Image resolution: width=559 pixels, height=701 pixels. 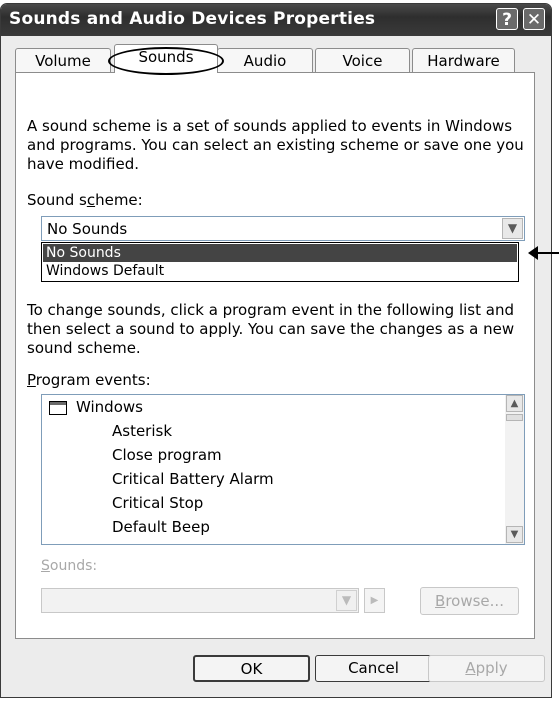 What do you see at coordinates (200, 600) in the screenshot?
I see `sounds-combo: ▼` at bounding box center [200, 600].